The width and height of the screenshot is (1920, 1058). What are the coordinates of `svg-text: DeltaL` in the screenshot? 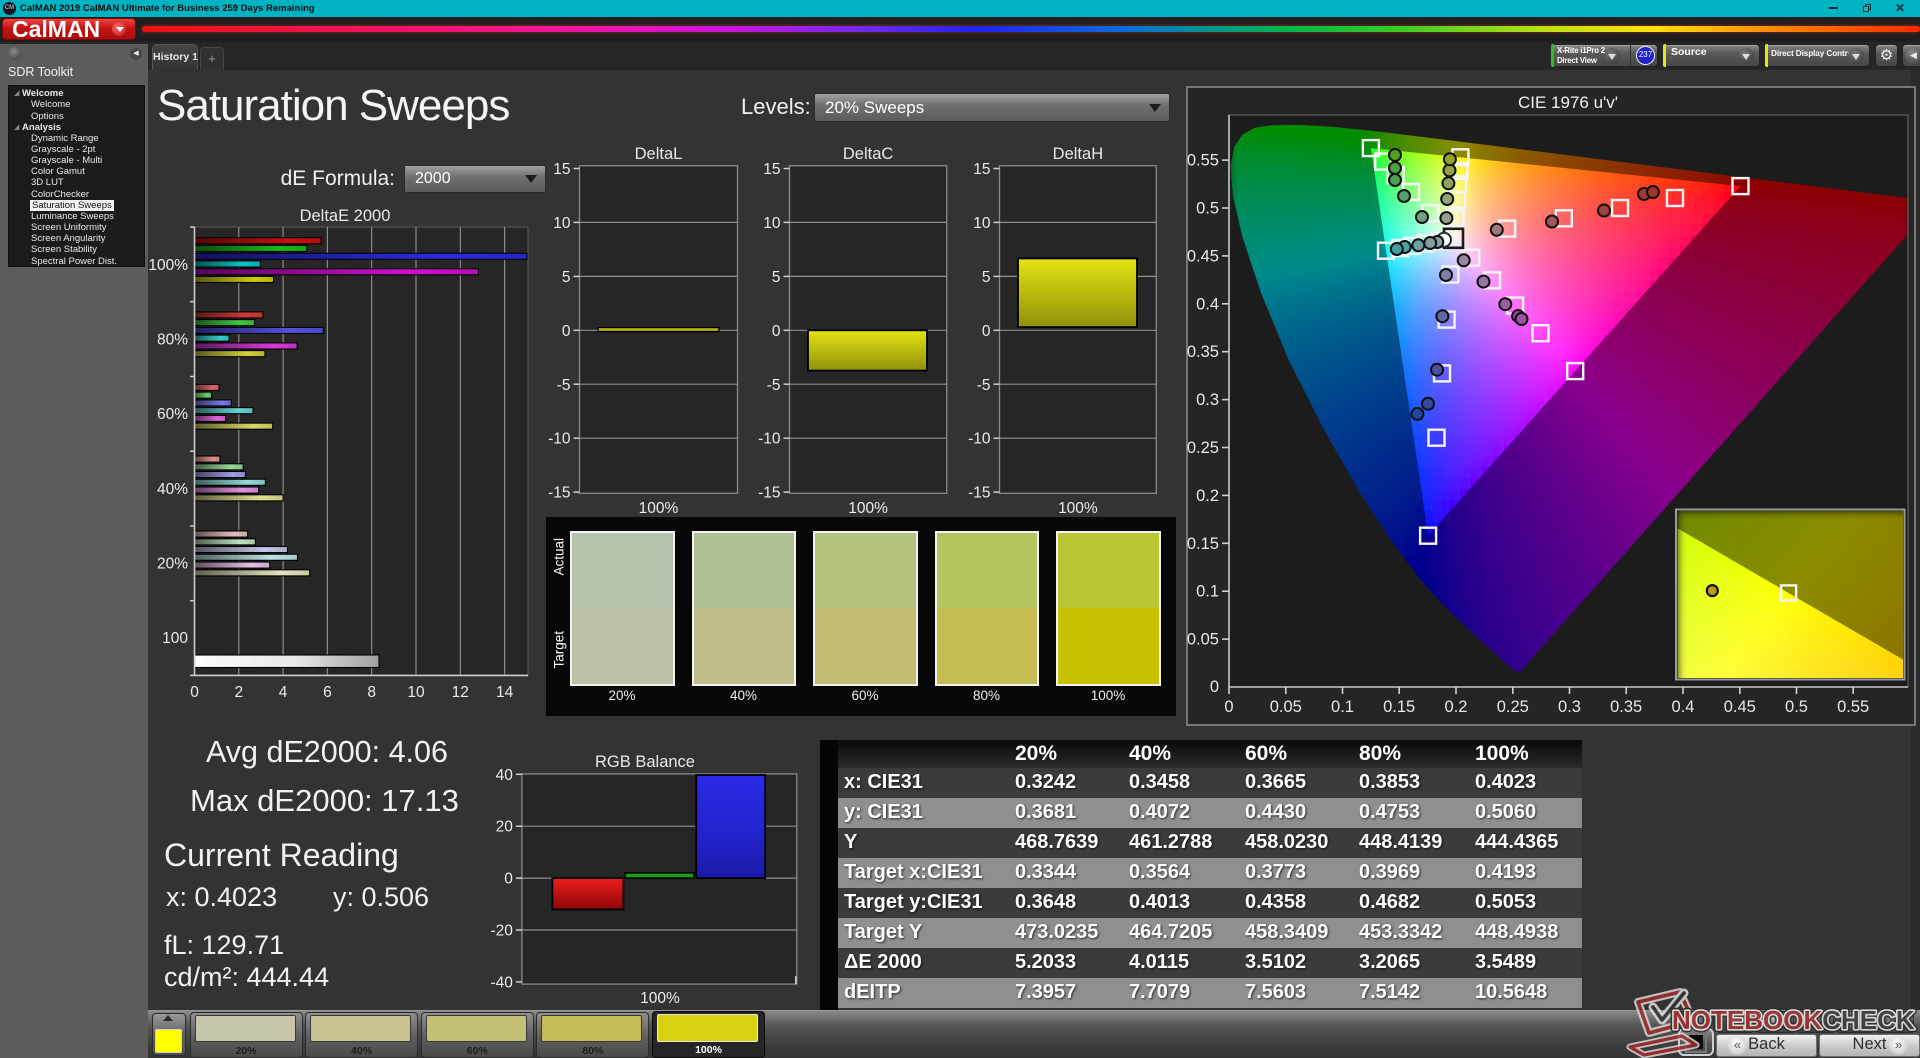 It's located at (659, 154).